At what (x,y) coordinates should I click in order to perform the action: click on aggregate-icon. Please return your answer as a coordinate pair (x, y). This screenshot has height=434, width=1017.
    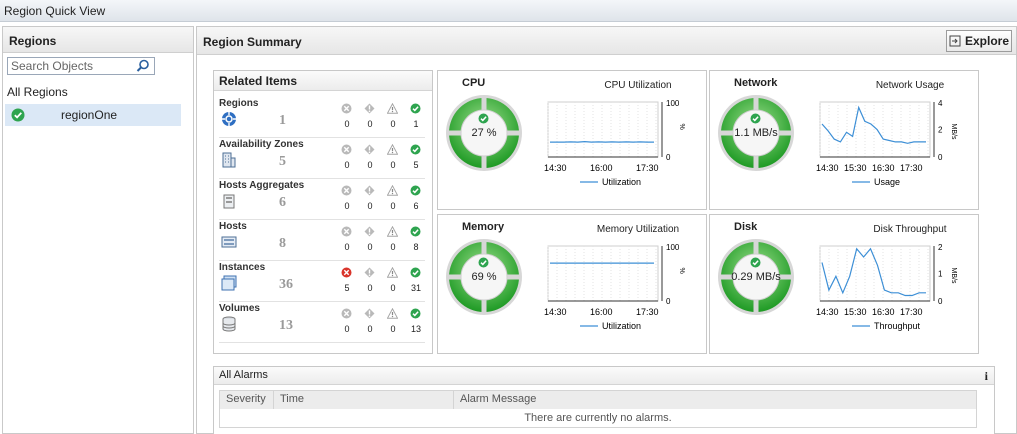
    Looking at the image, I should click on (230, 201).